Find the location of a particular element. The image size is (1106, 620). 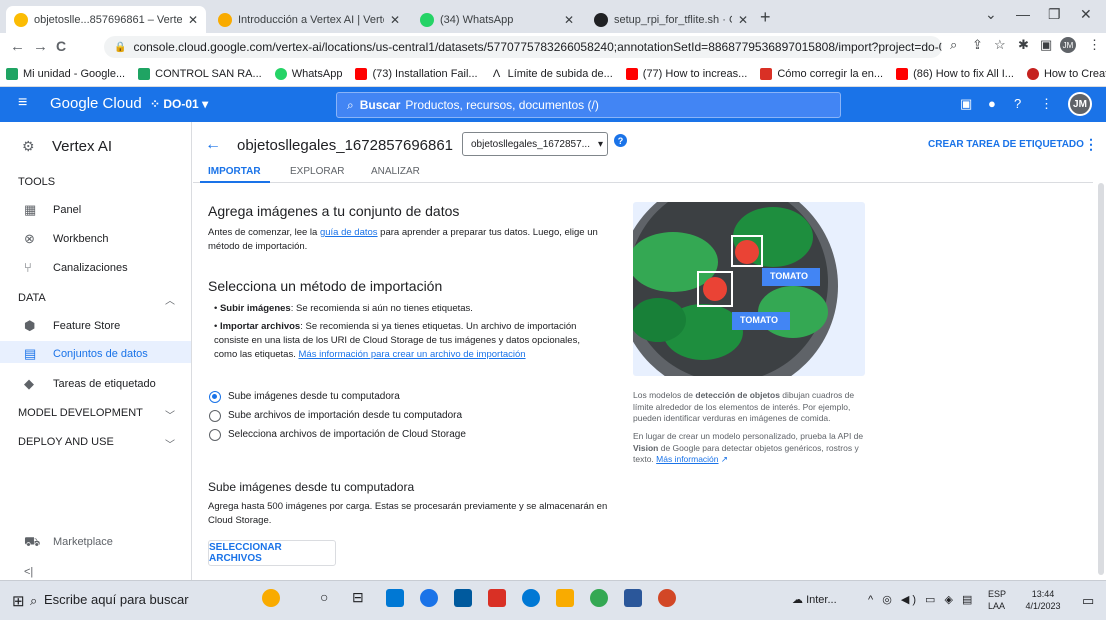

windows-start-icon: ⊞ is located at coordinates (18, 601).